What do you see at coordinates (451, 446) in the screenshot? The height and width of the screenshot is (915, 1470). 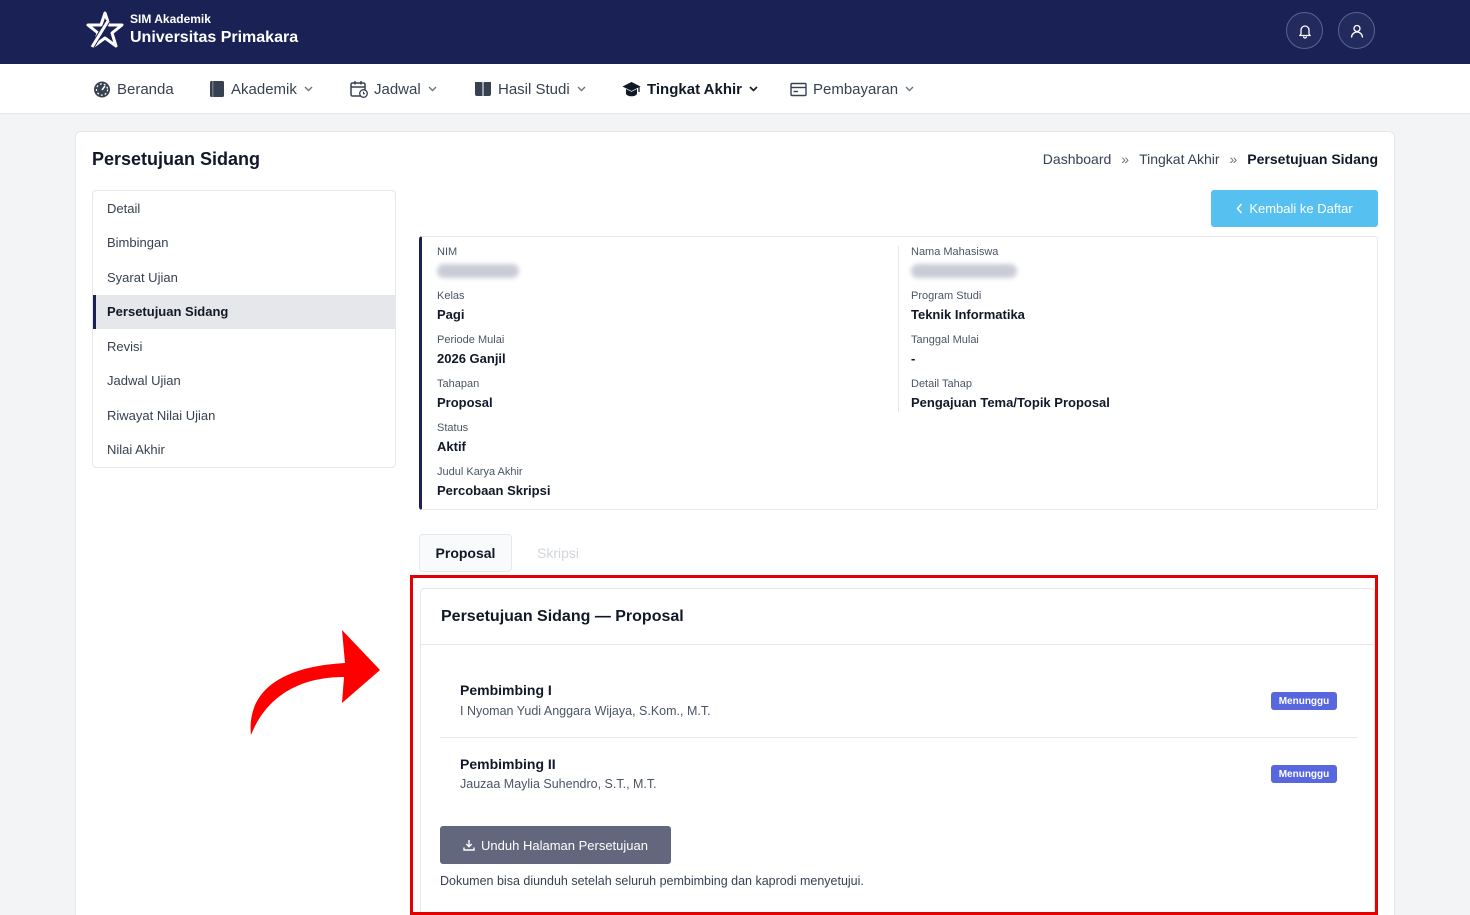 I see `field-value: Aktif` at bounding box center [451, 446].